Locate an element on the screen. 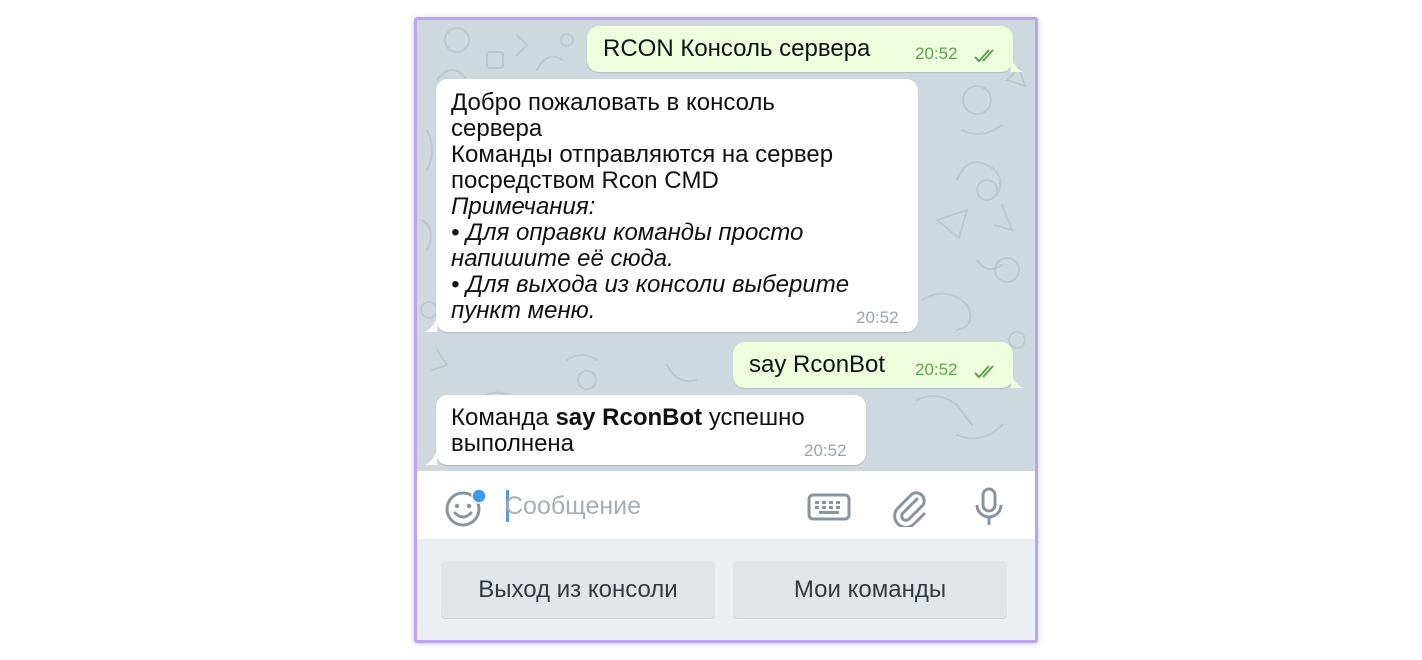  message-line: • Для оправки команды просто is located at coordinates (627, 232).